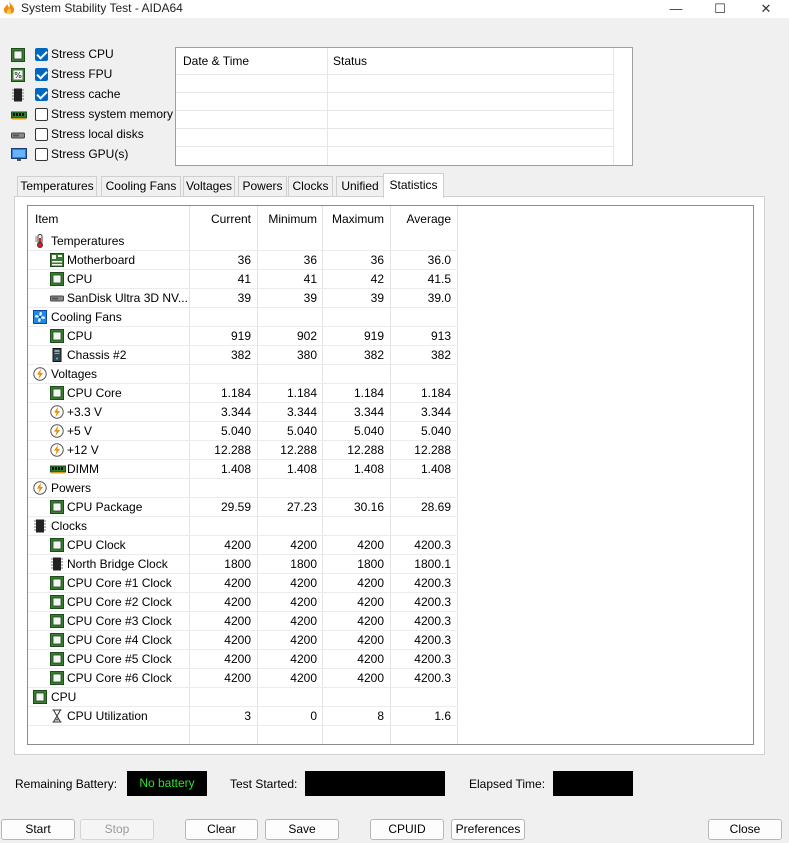 This screenshot has width=789, height=843. What do you see at coordinates (117, 829) in the screenshot?
I see `stop-button: Stop` at bounding box center [117, 829].